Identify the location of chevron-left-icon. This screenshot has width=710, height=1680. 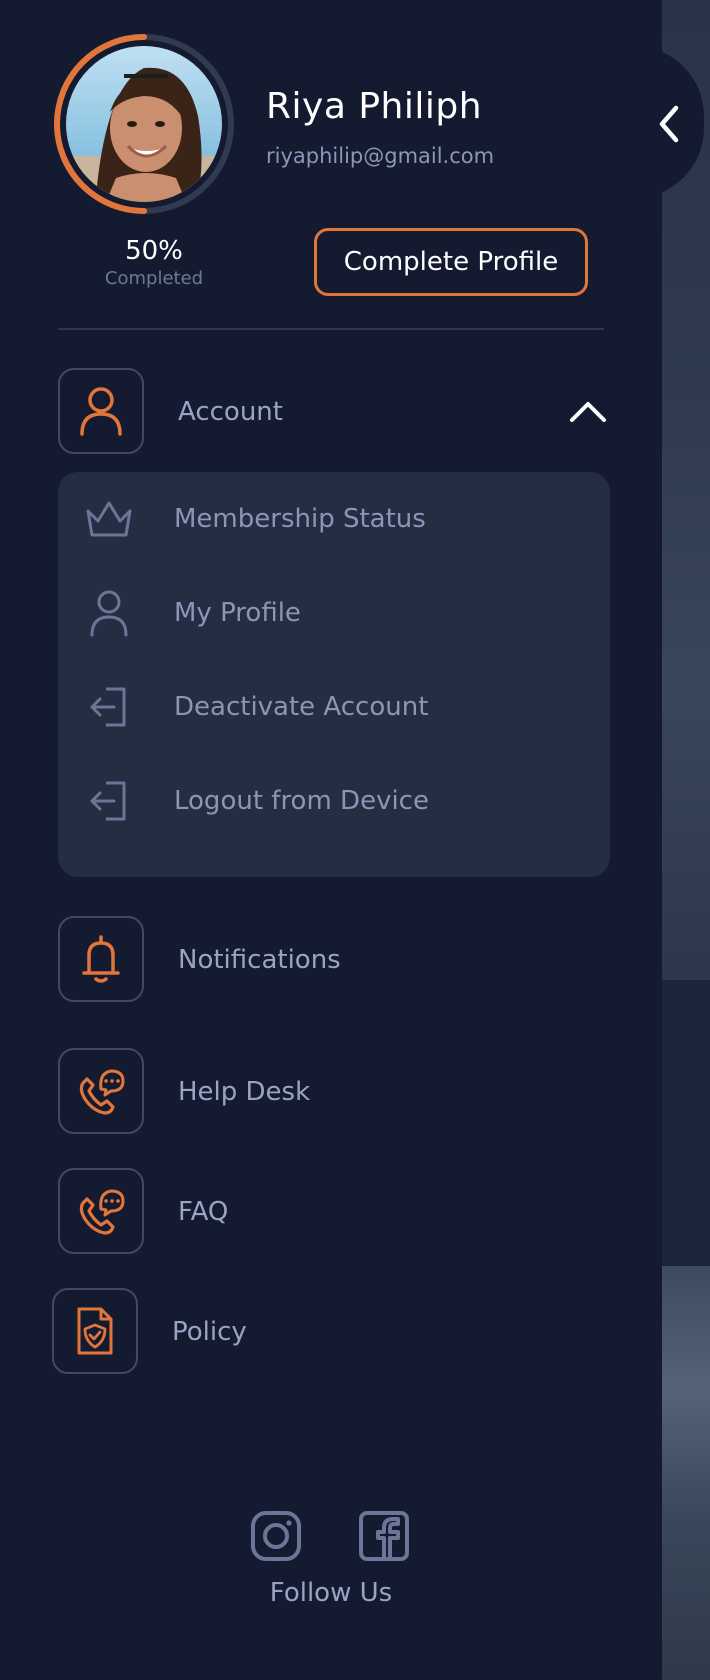
(672, 122).